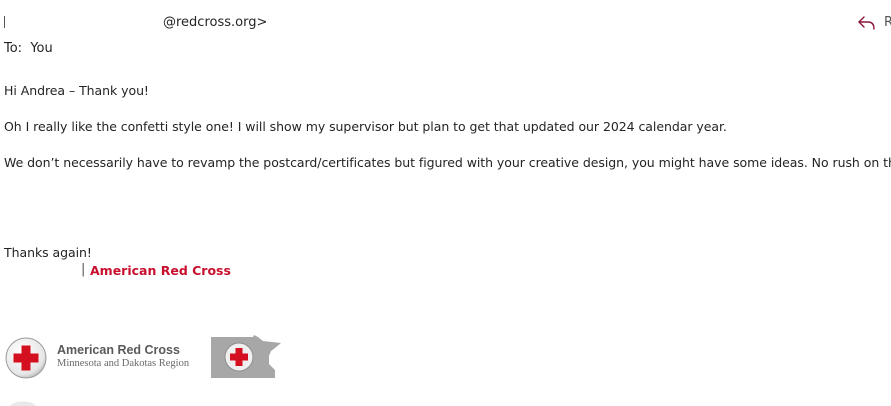 This screenshot has width=891, height=406. Describe the element at coordinates (48, 252) in the screenshot. I see `closing-line: Thanks again!` at that location.